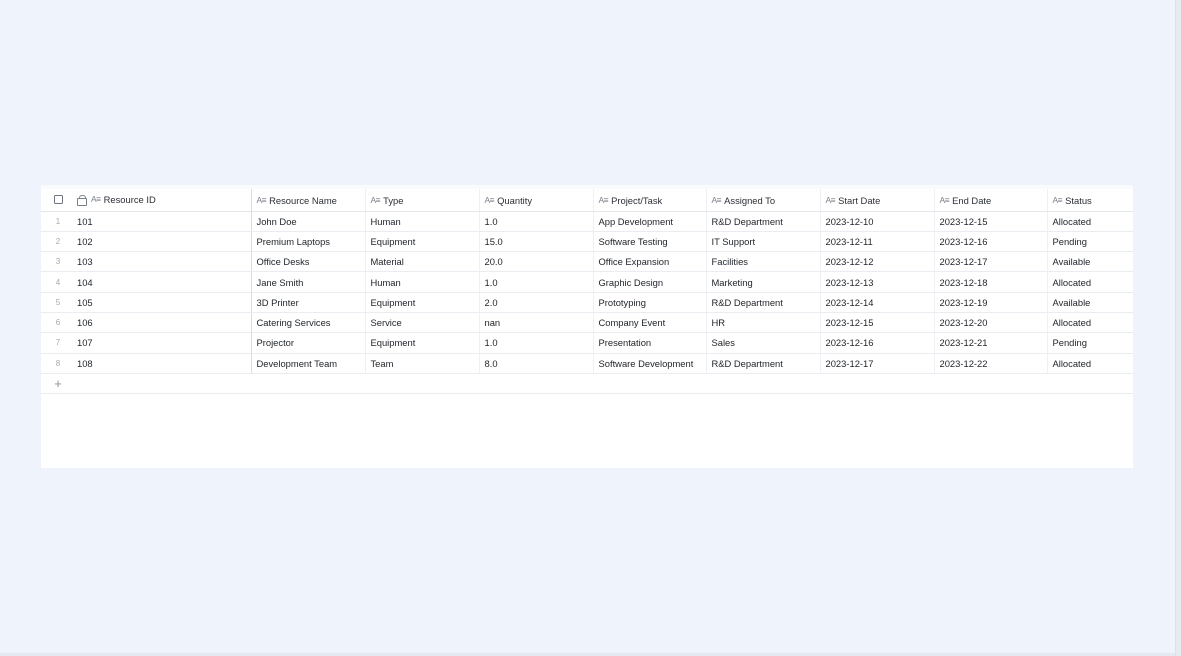 The width and height of the screenshot is (1181, 656). Describe the element at coordinates (393, 200) in the screenshot. I see `column-header-label: Type` at that location.